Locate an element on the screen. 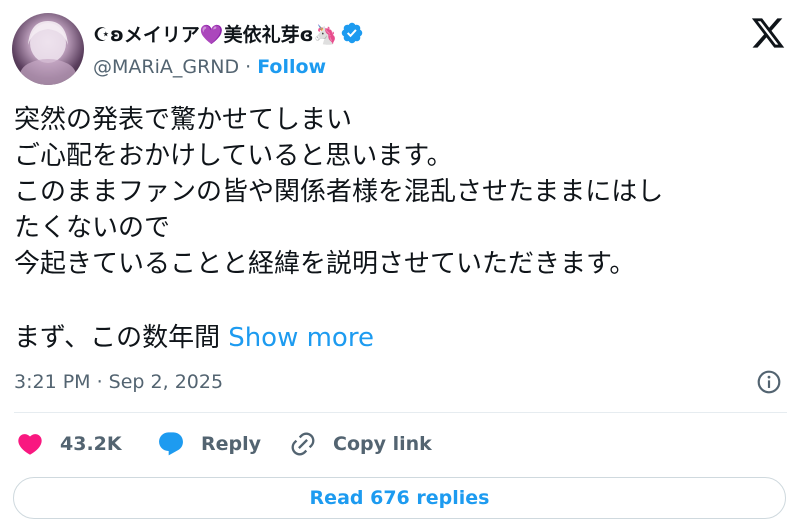  author-display-name: ☪ʚメイリア💜美依礼芽ɞ🦄 is located at coordinates (228, 33).